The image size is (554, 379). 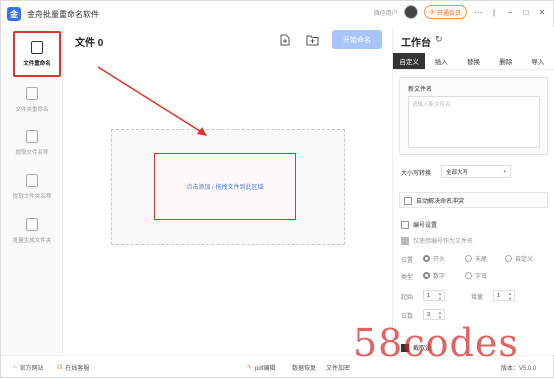 I want to click on pdf-label: pdf编辑, so click(x=265, y=368).